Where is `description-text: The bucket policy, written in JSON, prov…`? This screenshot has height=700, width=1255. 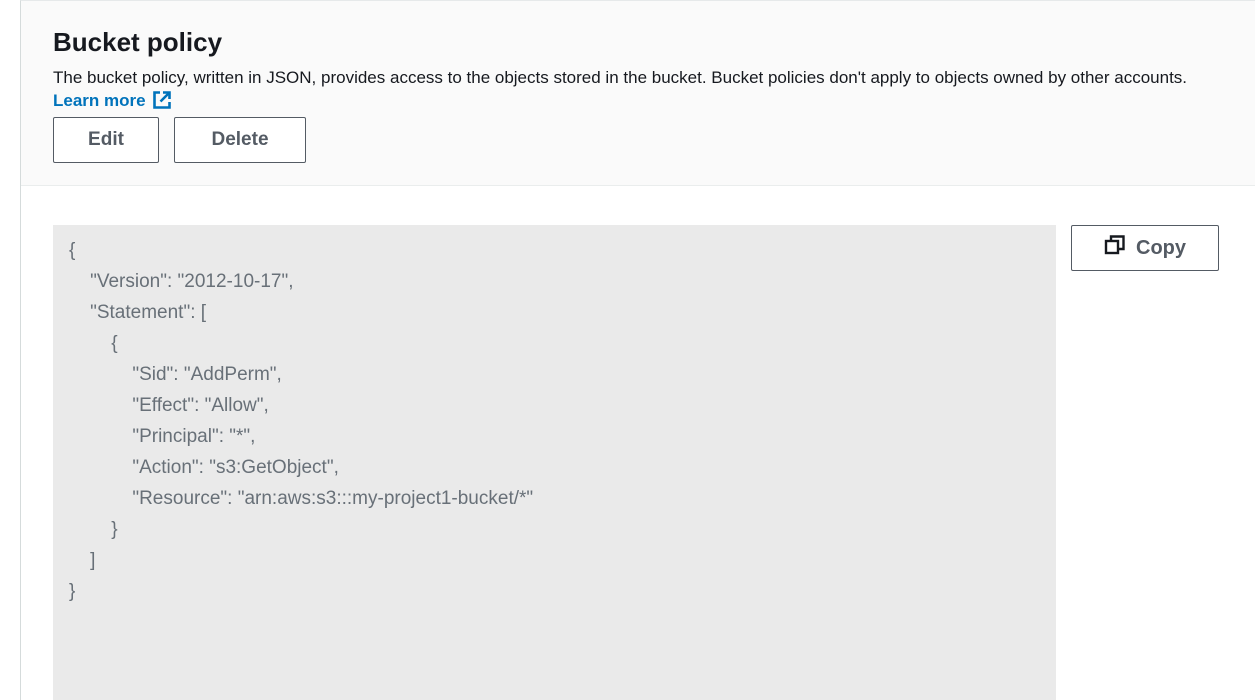 description-text: The bucket policy, written in JSON, prov… is located at coordinates (620, 77).